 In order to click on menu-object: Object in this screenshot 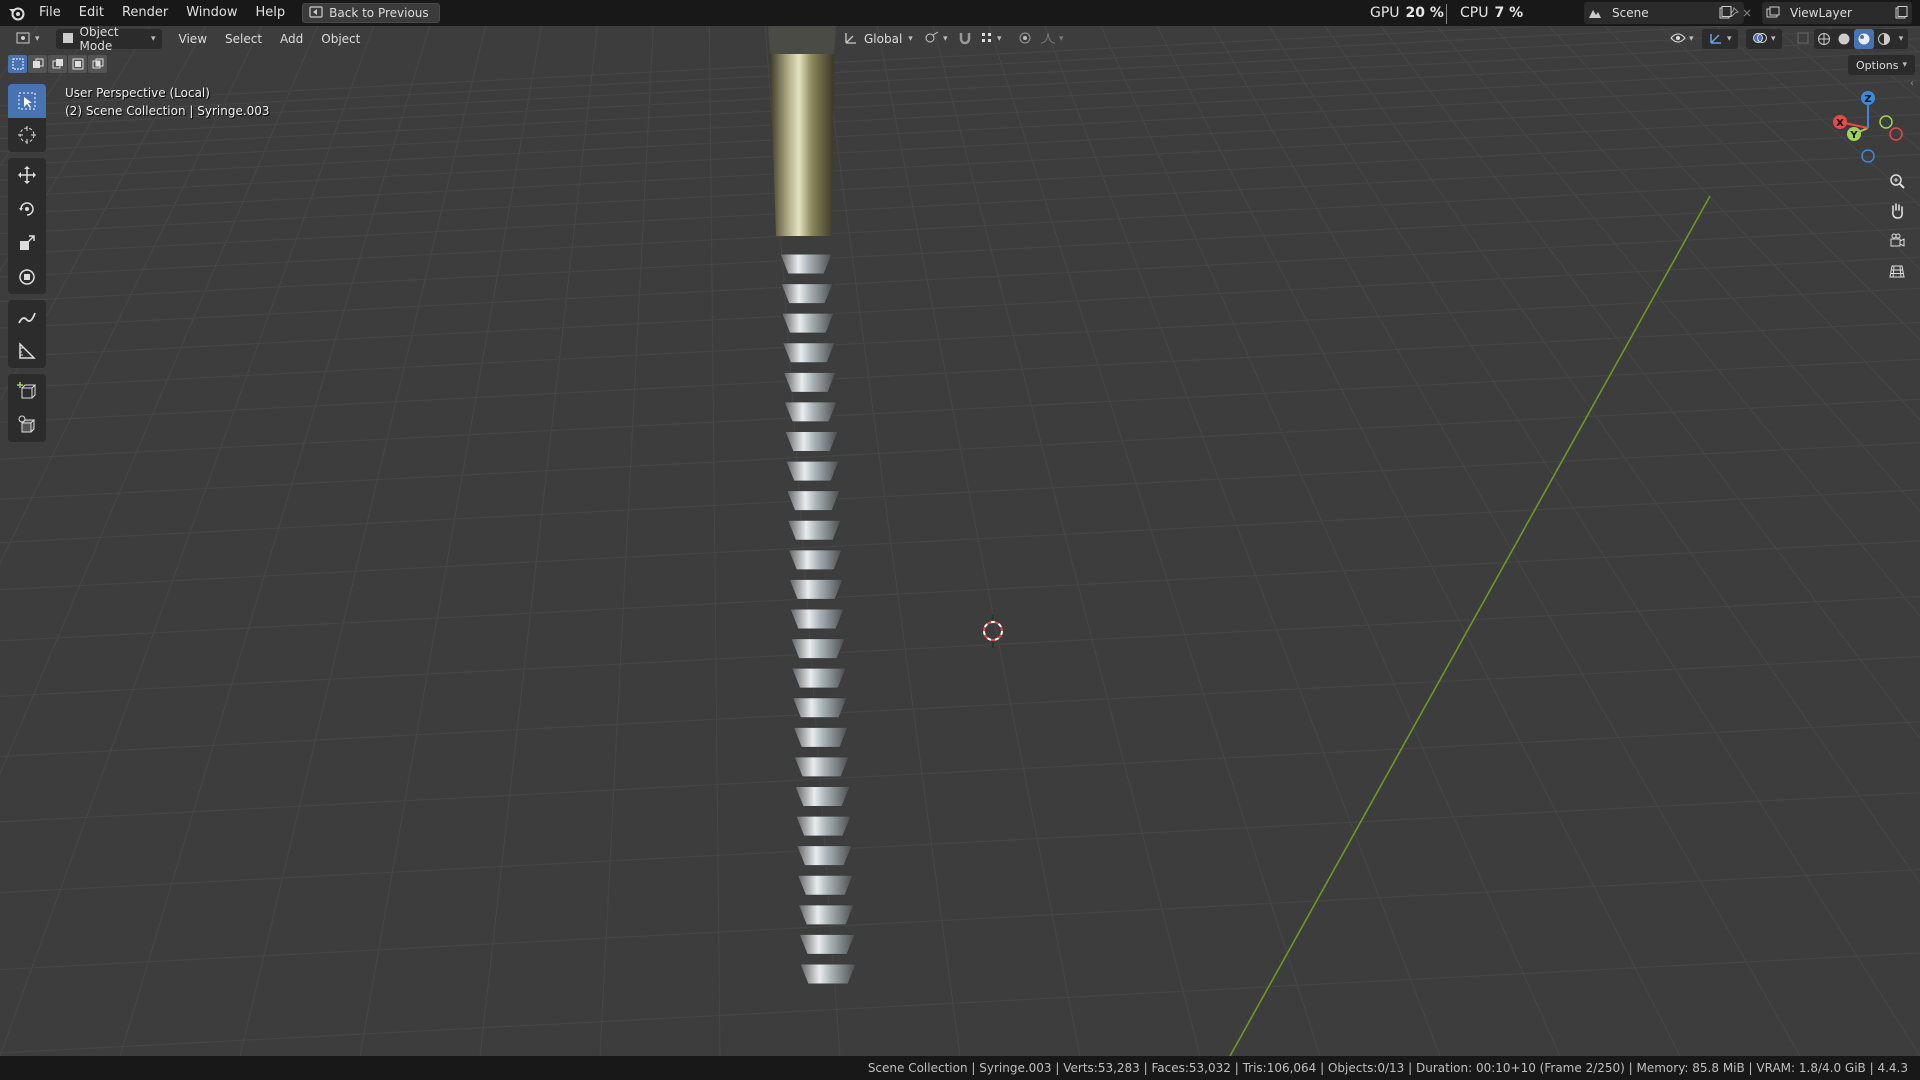, I will do `click(340, 39)`.